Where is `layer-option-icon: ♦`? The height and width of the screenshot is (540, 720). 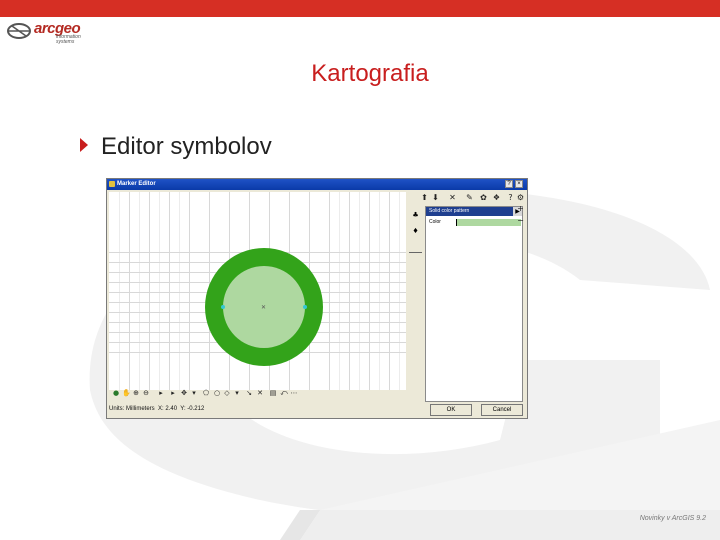 layer-option-icon: ♦ is located at coordinates (415, 231).